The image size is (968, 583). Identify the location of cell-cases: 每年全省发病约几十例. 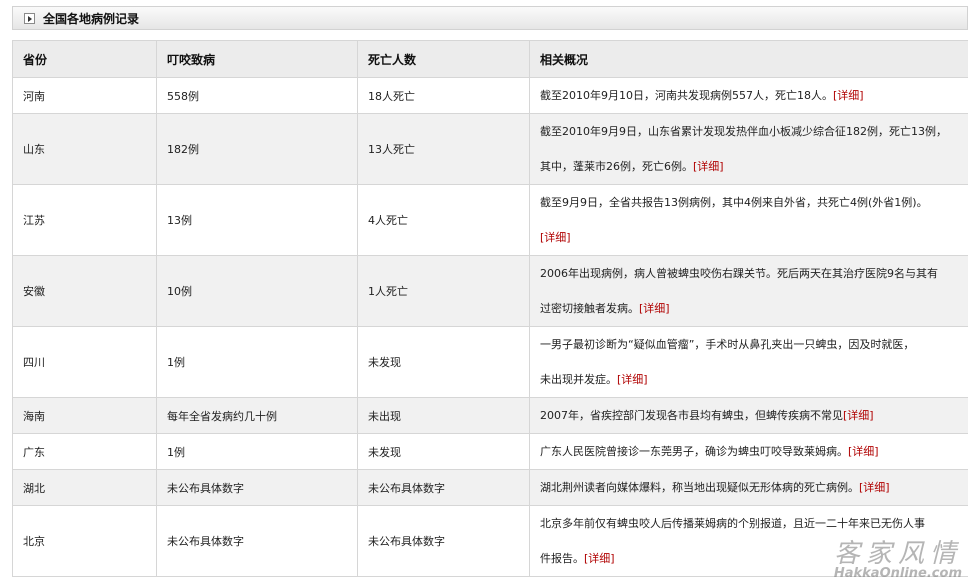
(257, 415).